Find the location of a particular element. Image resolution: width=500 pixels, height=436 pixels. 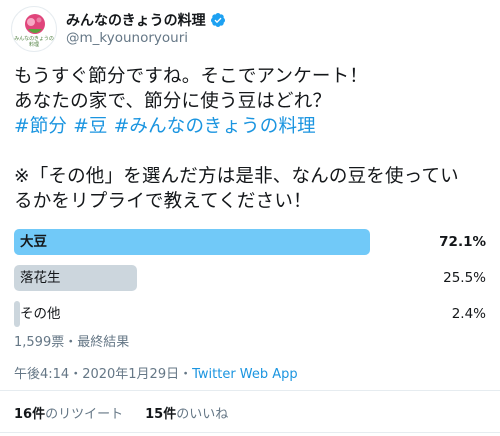

tweet-note-line: るかをリプライで教えてください！ is located at coordinates (163, 201).